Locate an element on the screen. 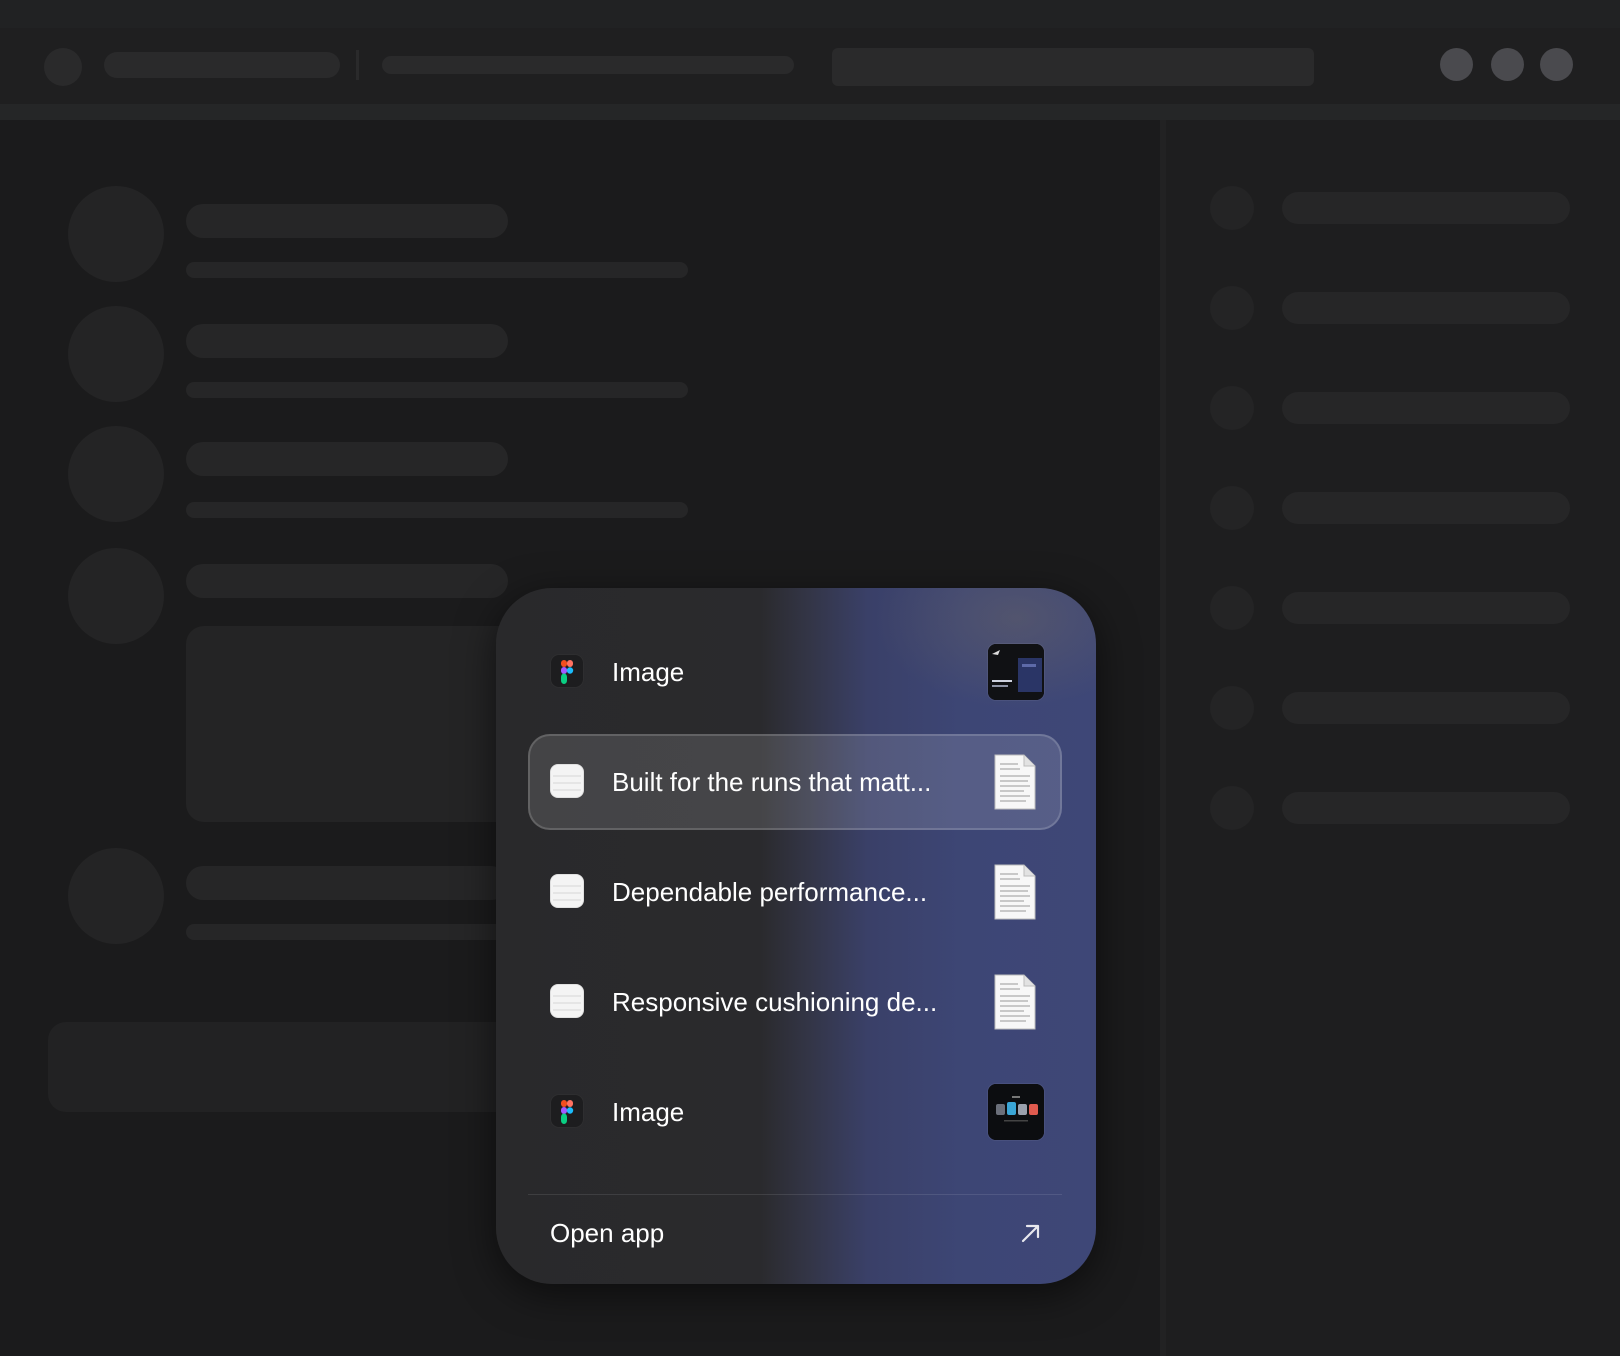 The image size is (1620, 1356). card-placeholder is located at coordinates (356, 724).